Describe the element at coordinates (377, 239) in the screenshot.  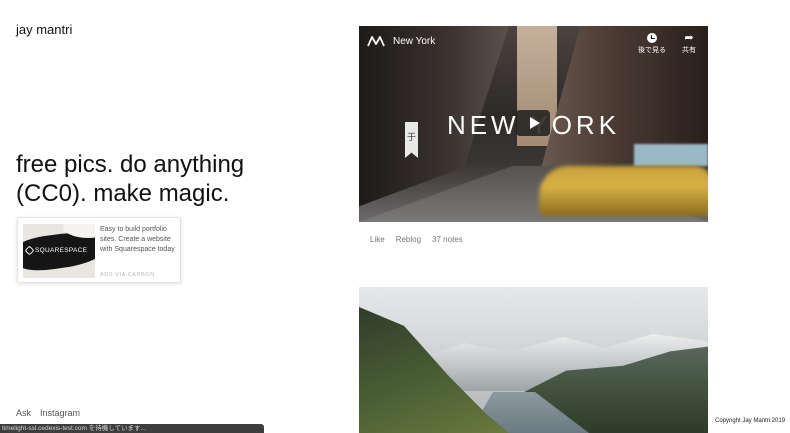
I see `like-link: Like` at that location.